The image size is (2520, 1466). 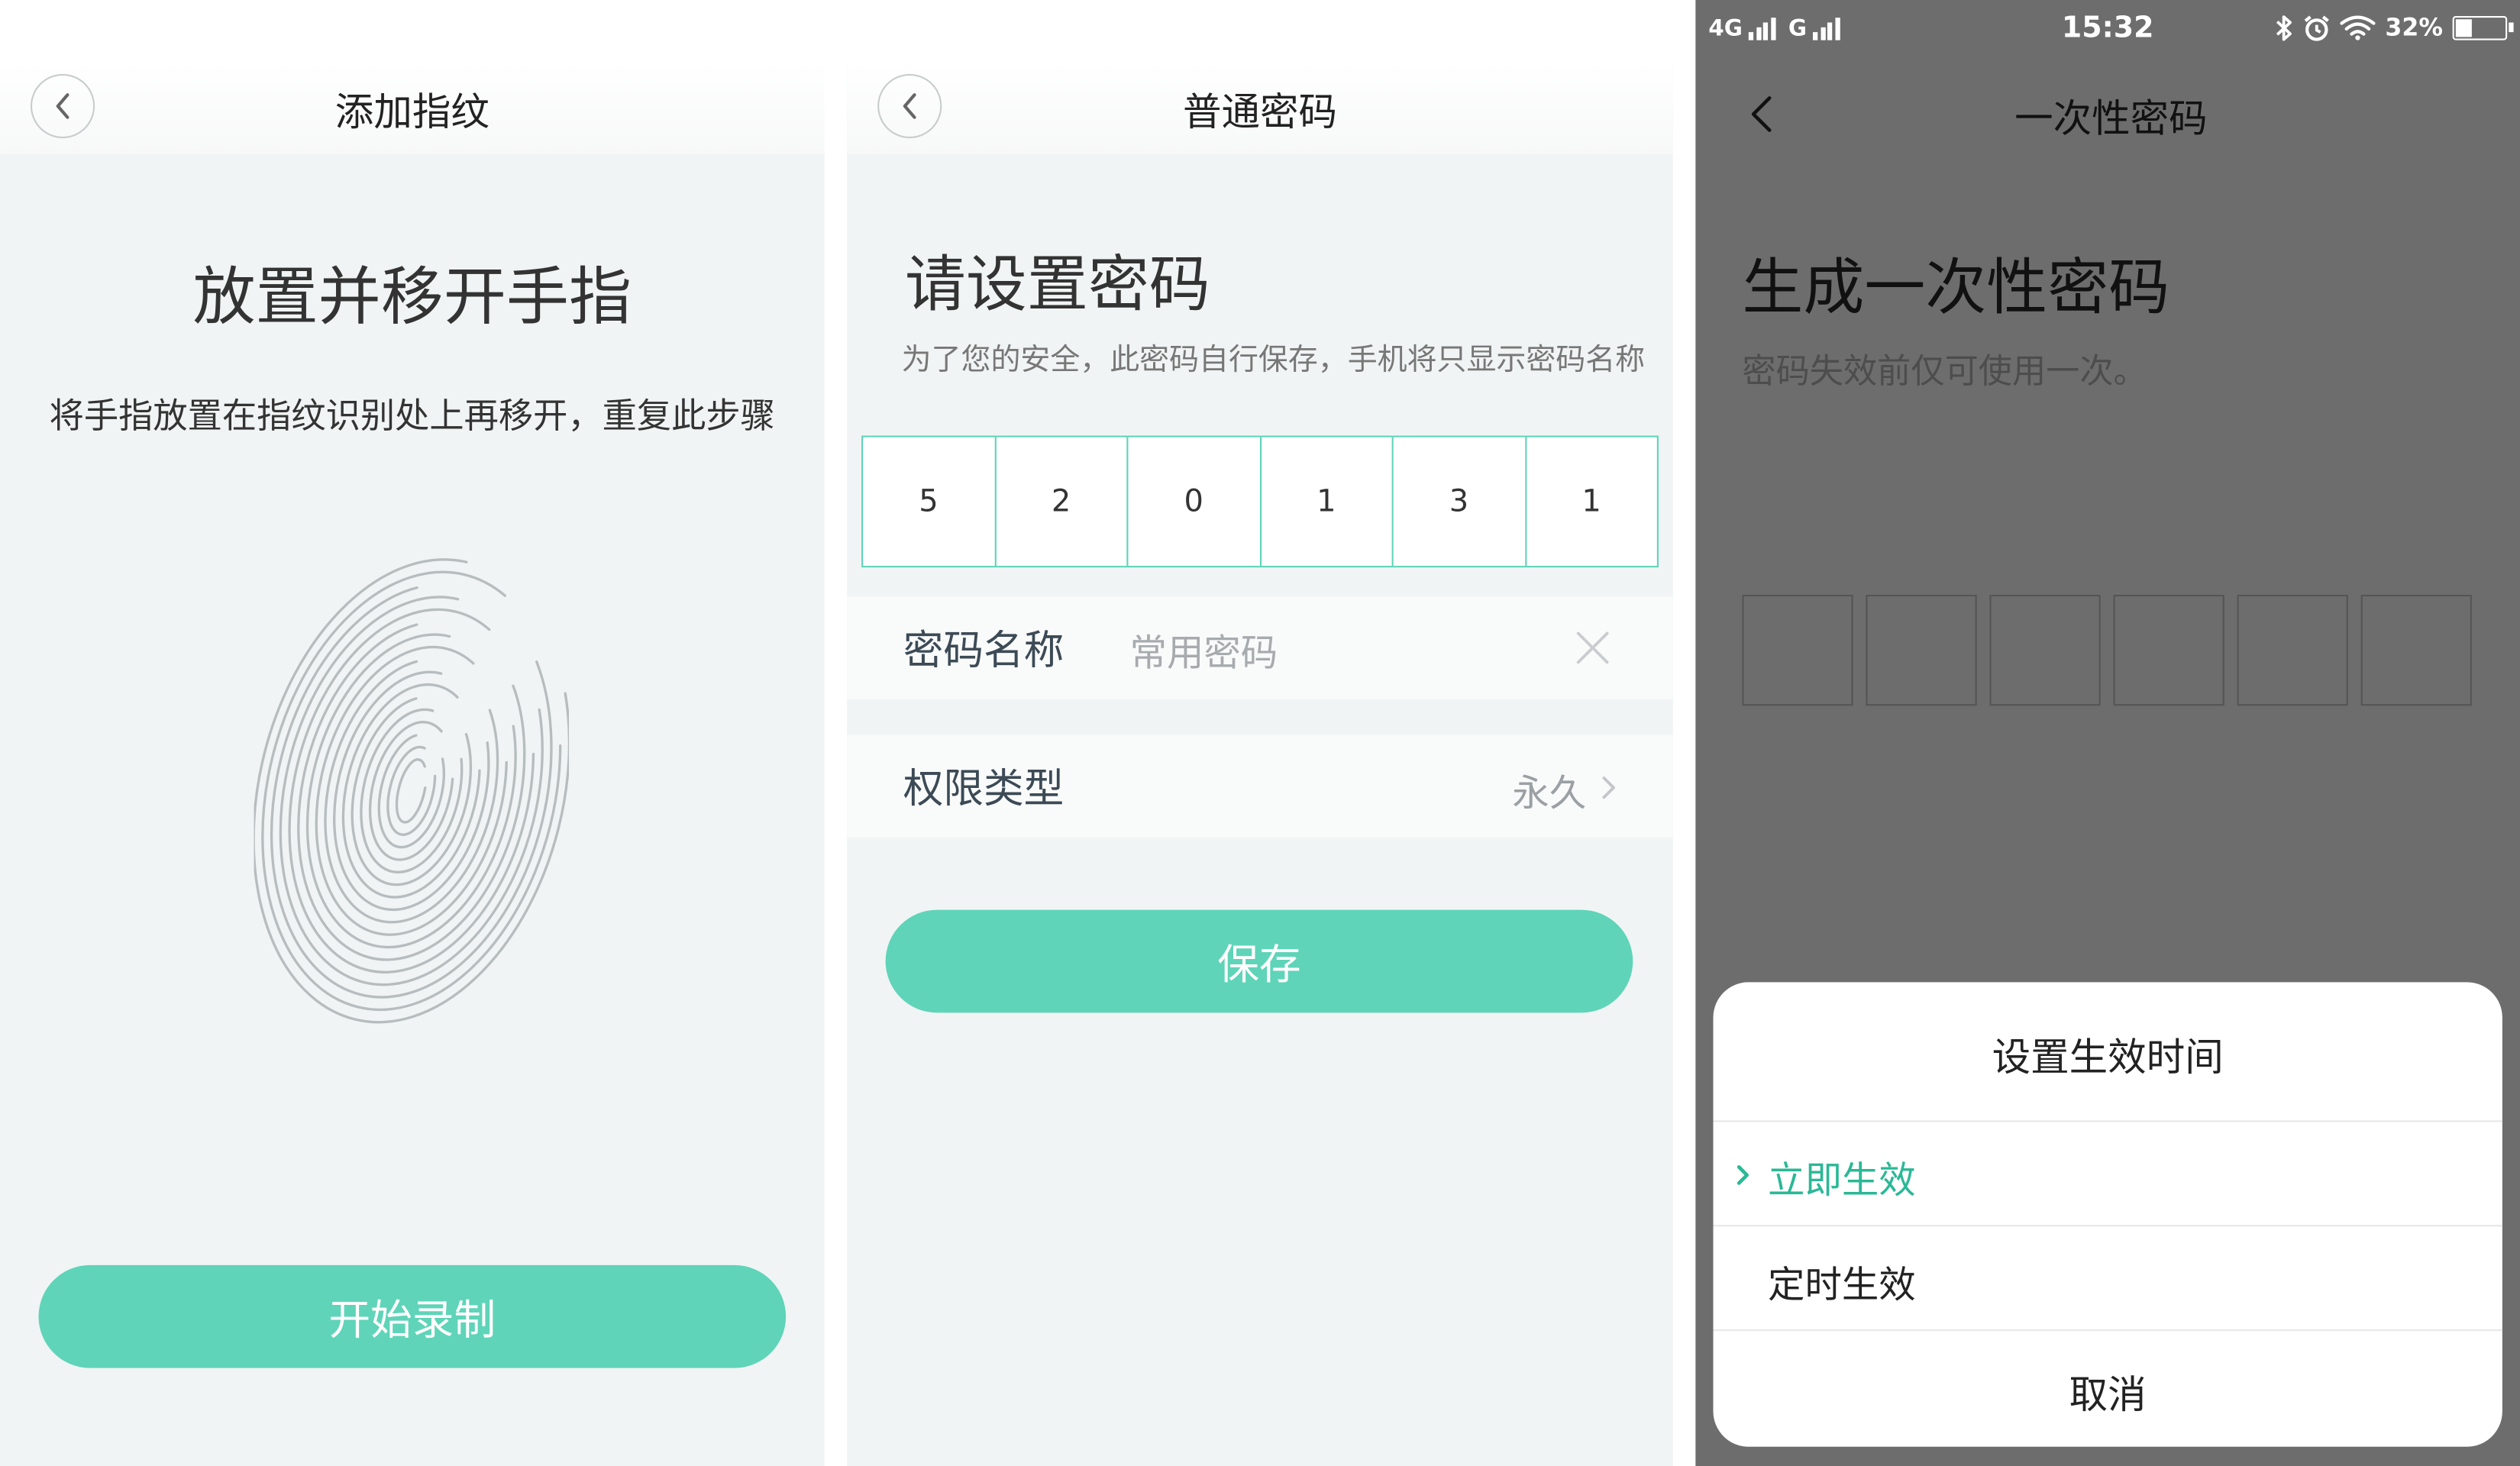 What do you see at coordinates (929, 502) in the screenshot?
I see `digit-cell: 5` at bounding box center [929, 502].